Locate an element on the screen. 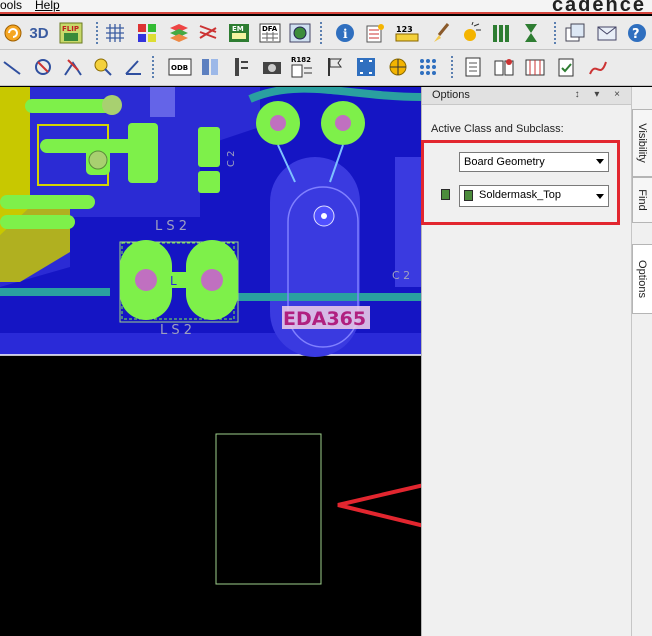  windows-icon is located at coordinates (575, 33).